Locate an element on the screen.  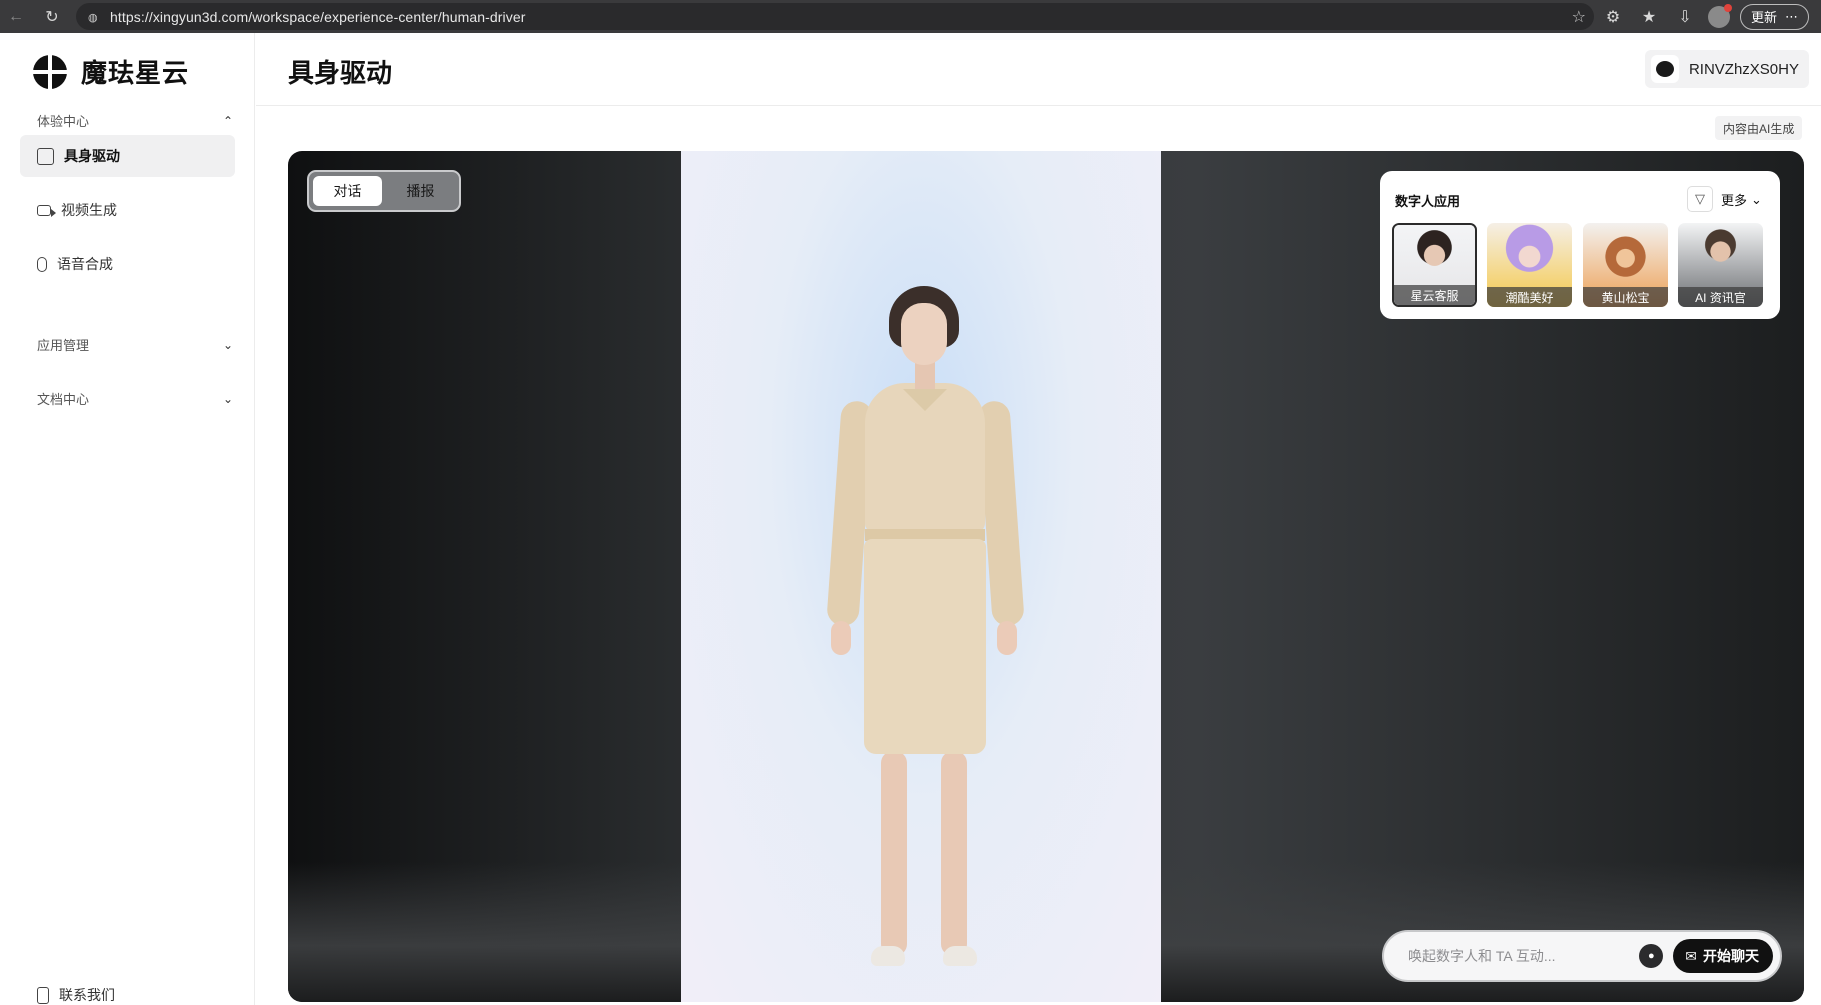
downloads-icon: ⇩ is located at coordinates (1685, 17).